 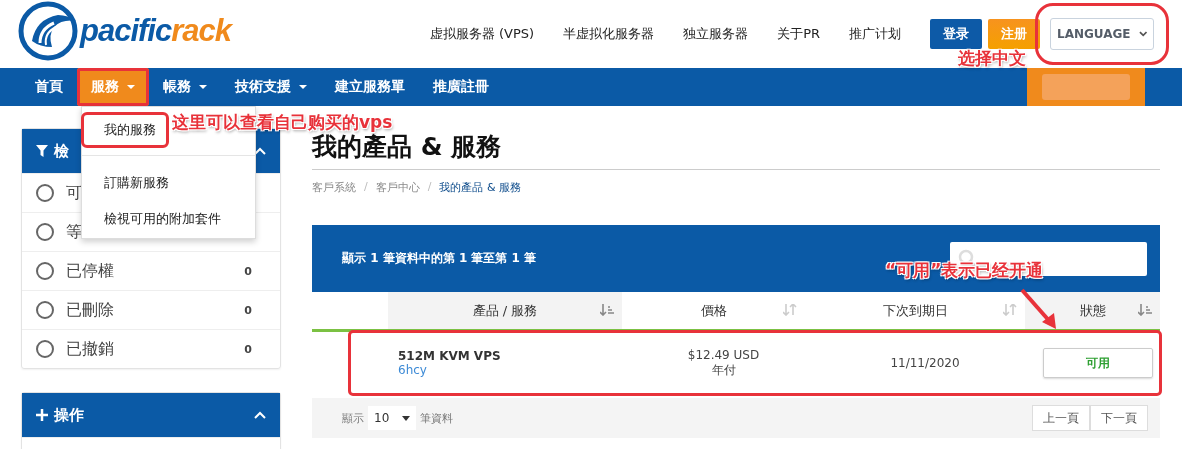 What do you see at coordinates (1061, 418) in the screenshot?
I see `previous-page-button: 上一頁` at bounding box center [1061, 418].